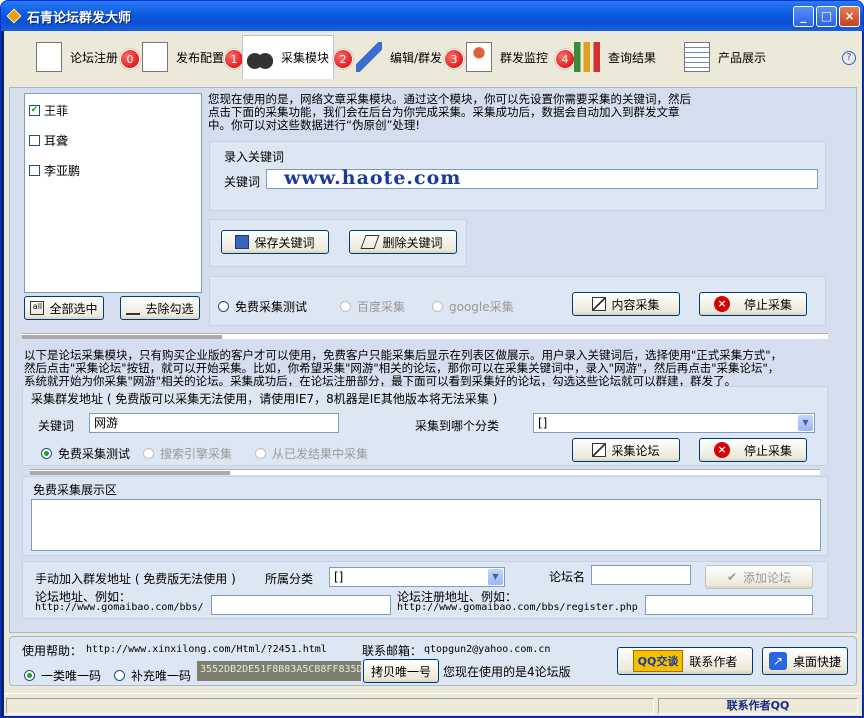 The width and height of the screenshot is (864, 718). I want to click on step-badge: 3, so click(454, 59).